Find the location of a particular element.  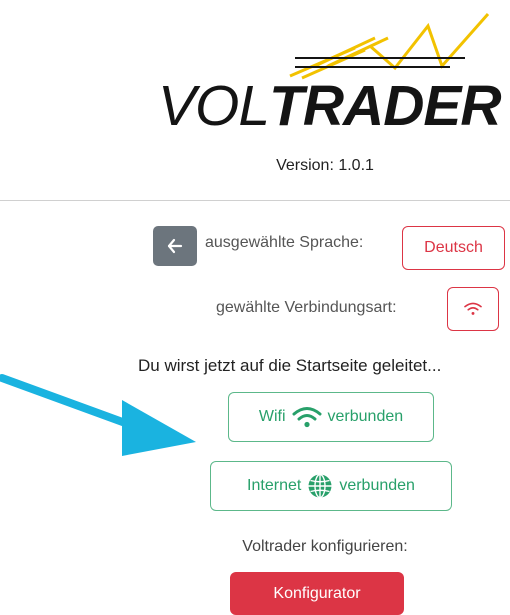

internet-status-button: Internet verbunden is located at coordinates (331, 486).